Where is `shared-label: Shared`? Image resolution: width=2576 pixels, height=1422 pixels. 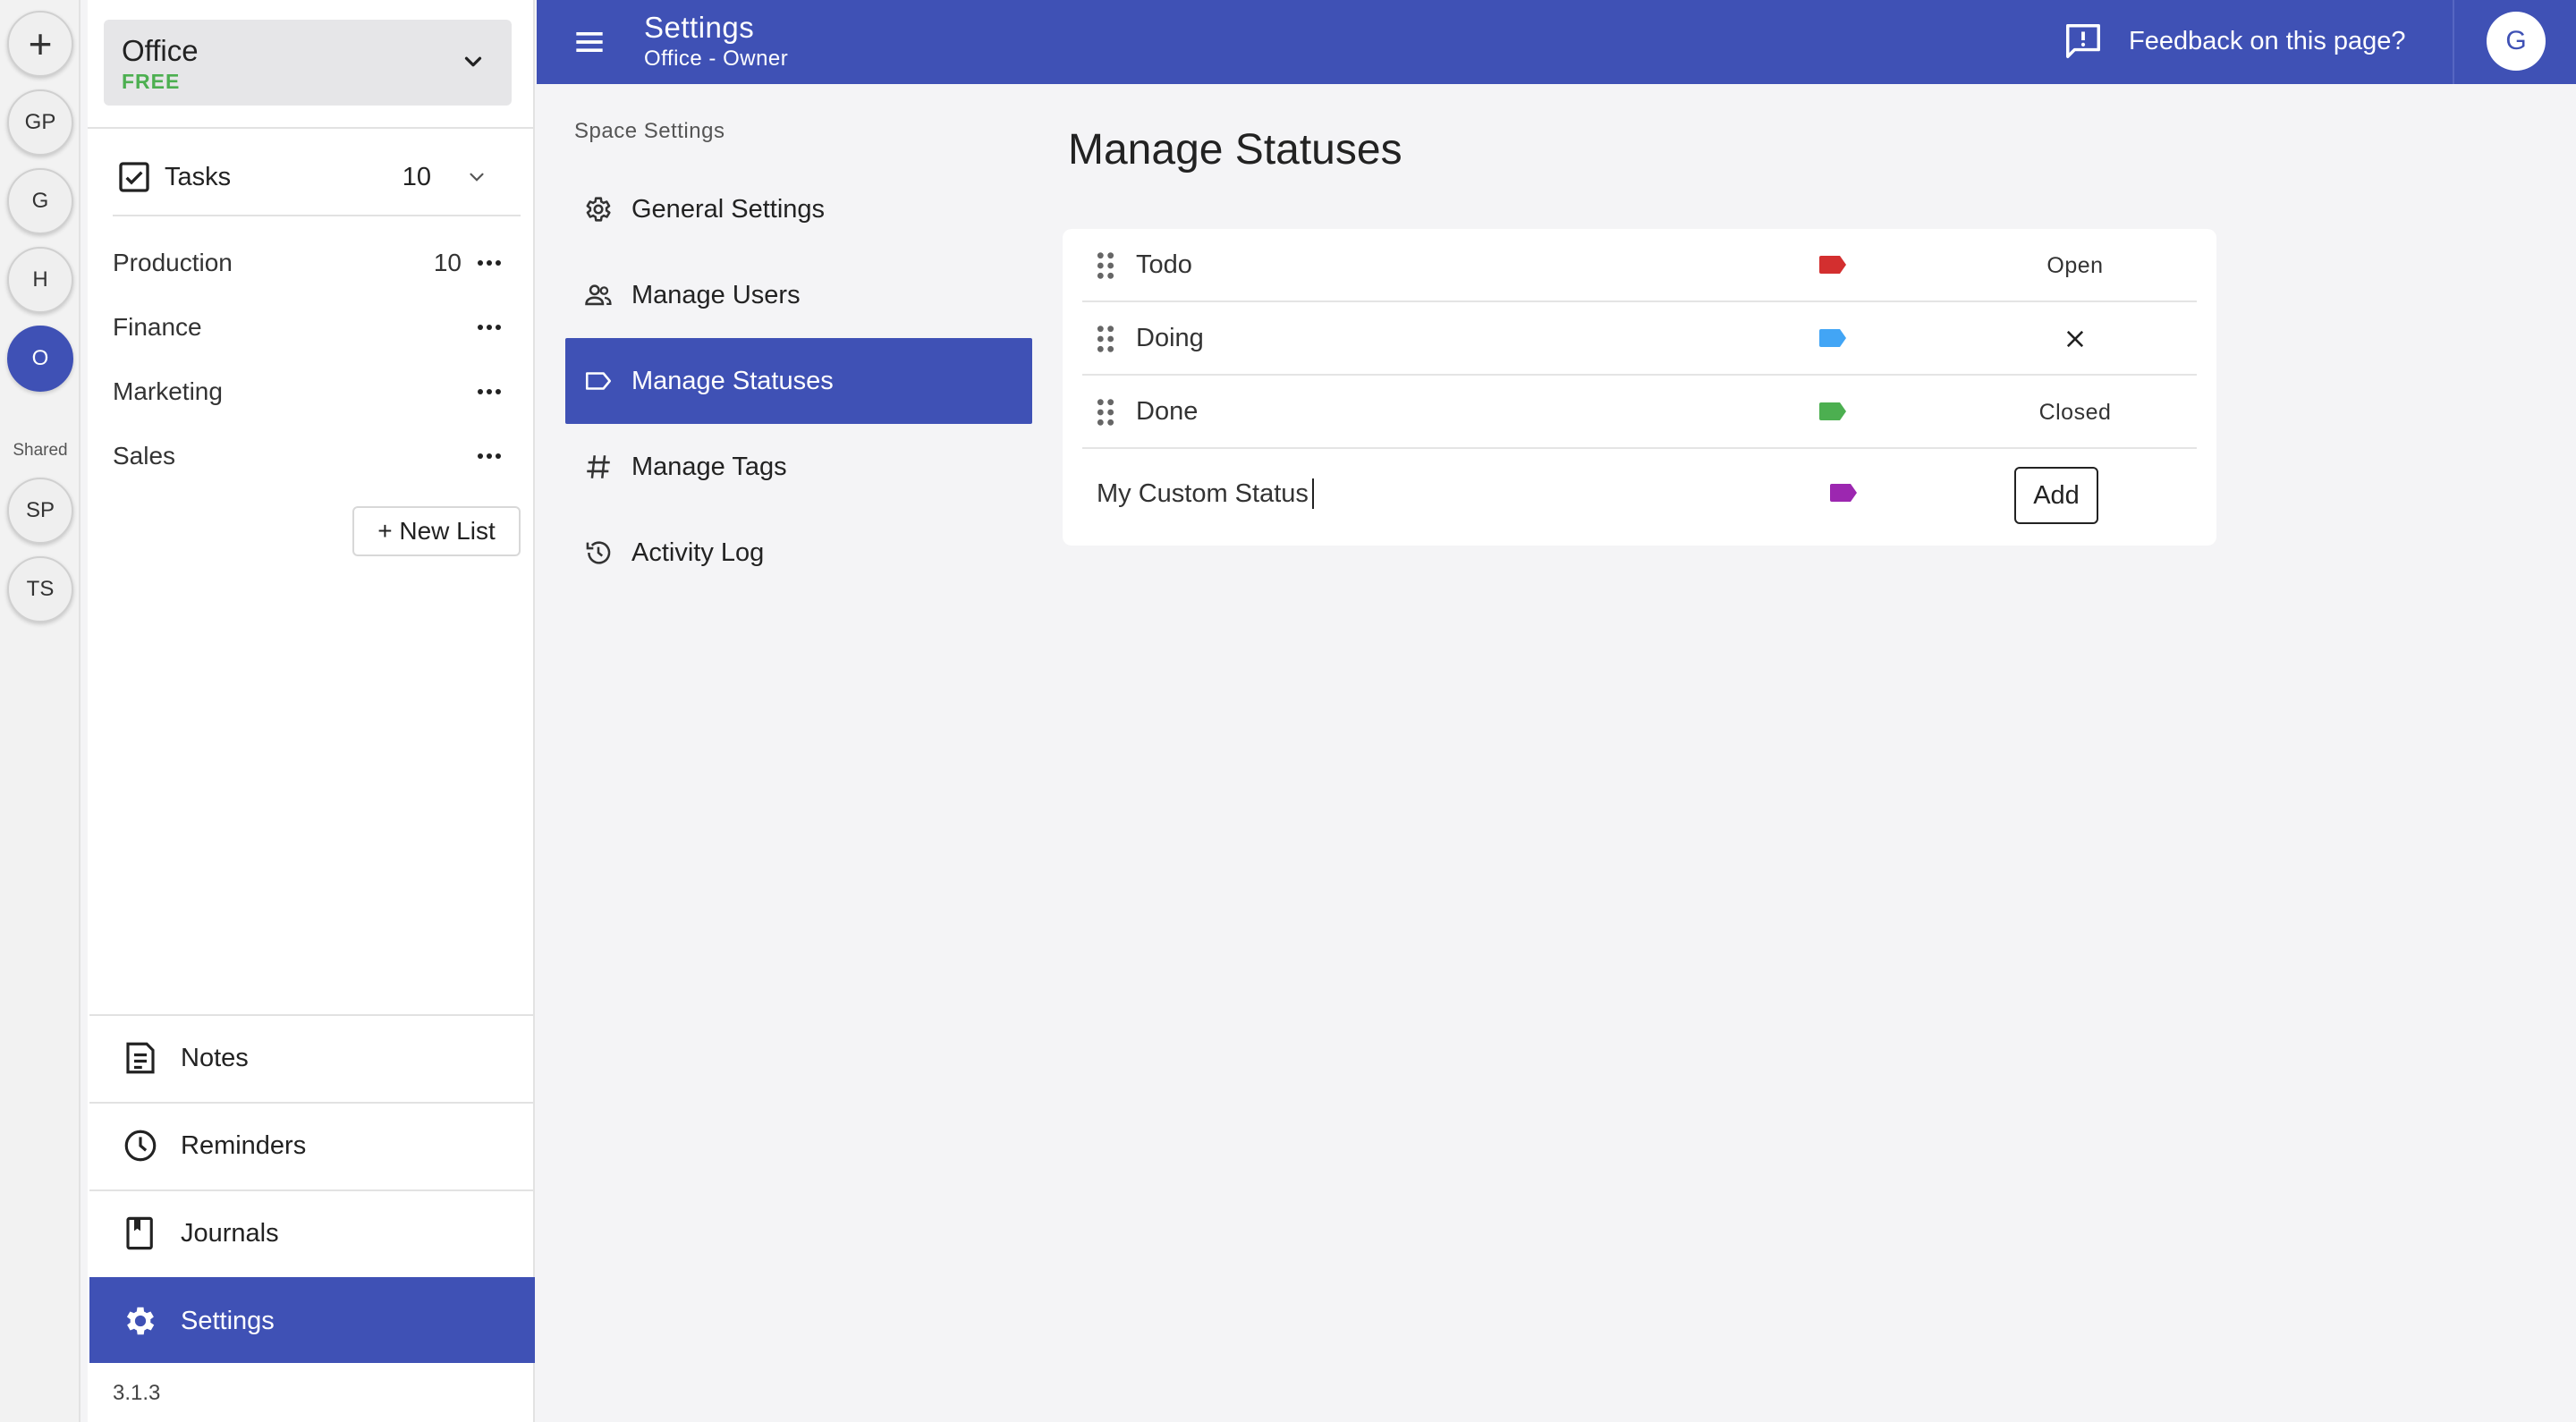
shared-label: Shared is located at coordinates (40, 450).